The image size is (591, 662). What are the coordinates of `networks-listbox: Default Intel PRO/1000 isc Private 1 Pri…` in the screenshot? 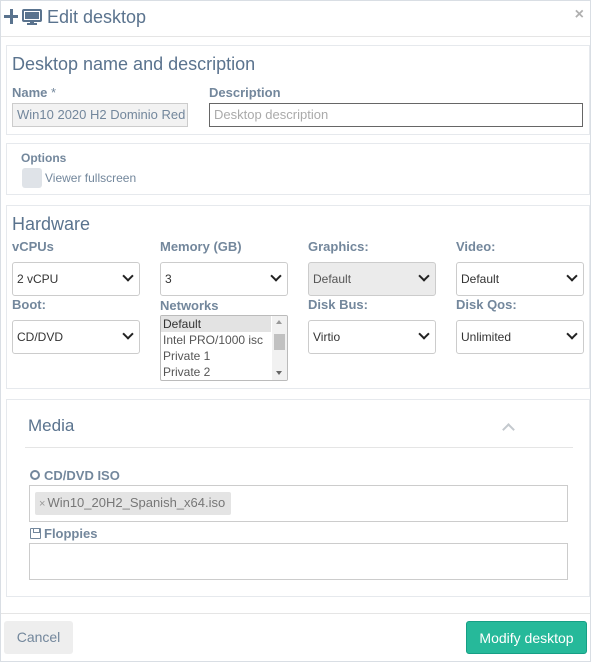 It's located at (224, 348).